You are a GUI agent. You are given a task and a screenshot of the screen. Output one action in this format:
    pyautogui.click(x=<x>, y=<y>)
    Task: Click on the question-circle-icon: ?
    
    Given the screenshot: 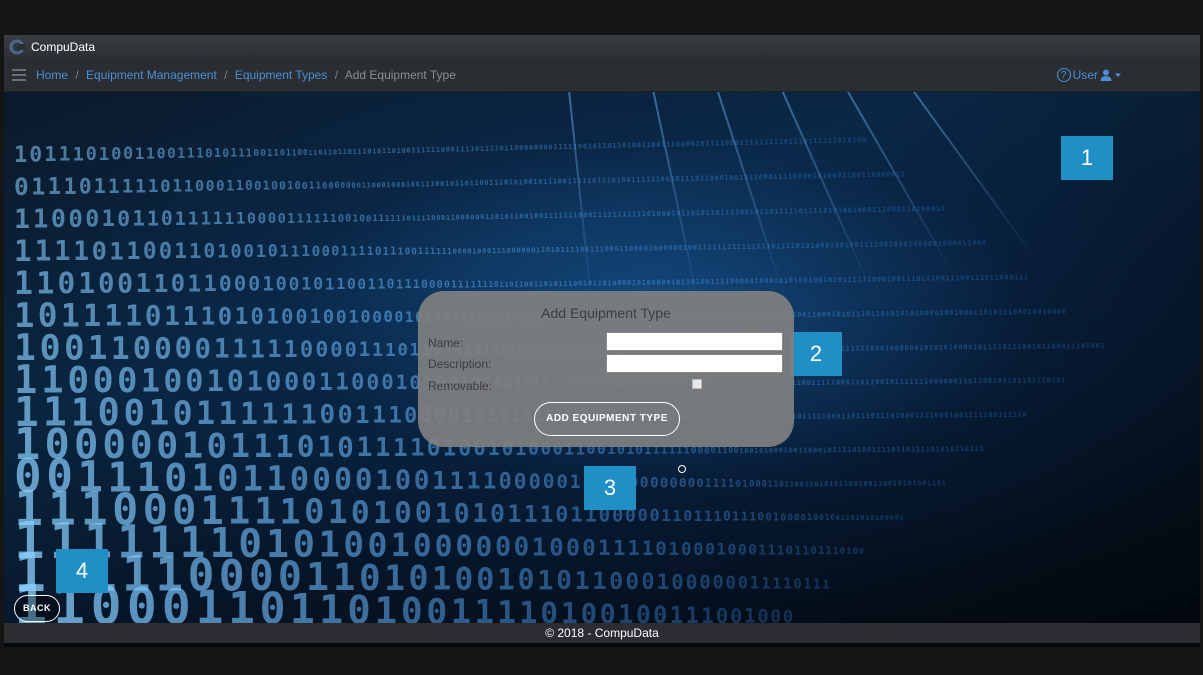 What is the action you would take?
    pyautogui.click(x=1063, y=75)
    